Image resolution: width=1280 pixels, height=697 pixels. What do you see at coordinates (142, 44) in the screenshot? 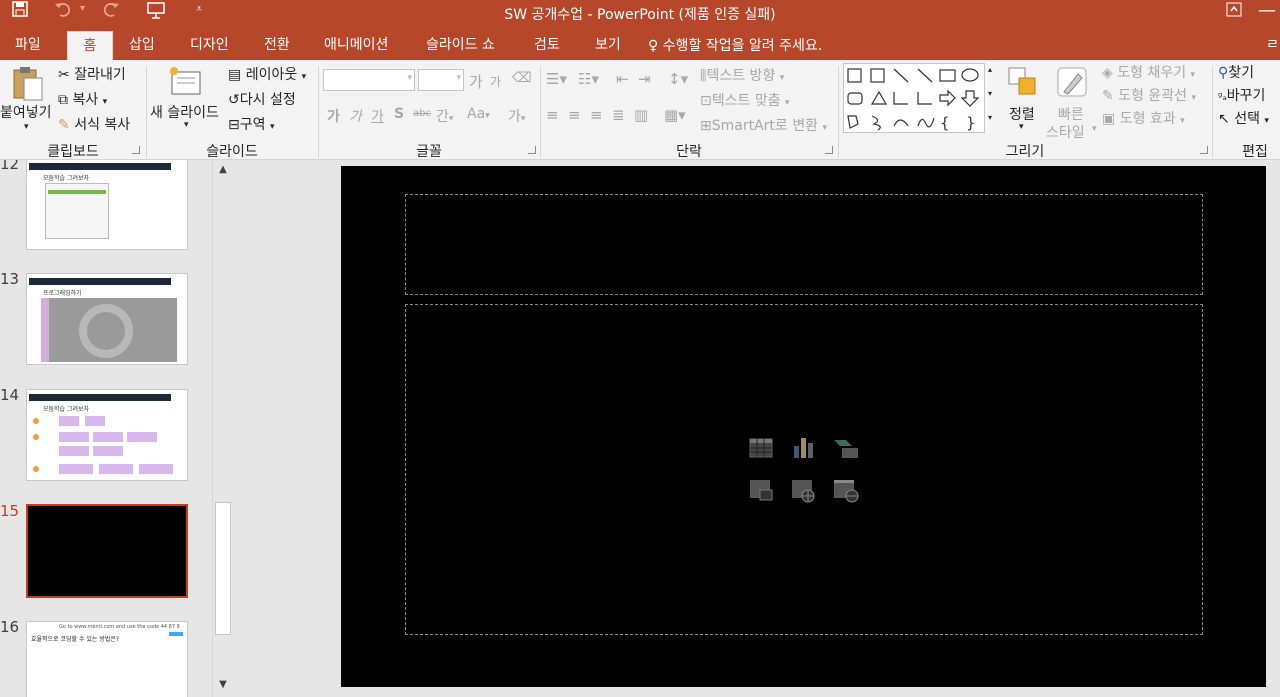
I see `tab-insert: 삽입` at bounding box center [142, 44].